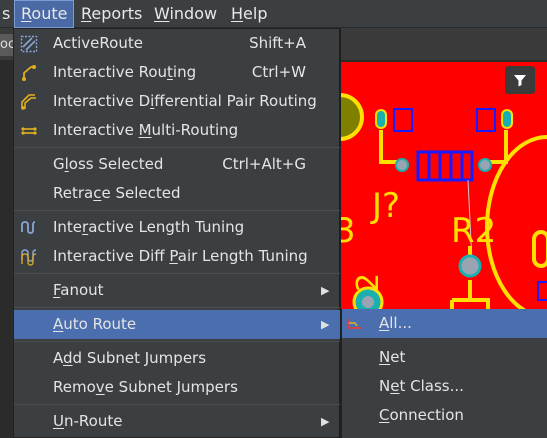  What do you see at coordinates (28, 102) in the screenshot?
I see `diff-pair-routing-icon` at bounding box center [28, 102].